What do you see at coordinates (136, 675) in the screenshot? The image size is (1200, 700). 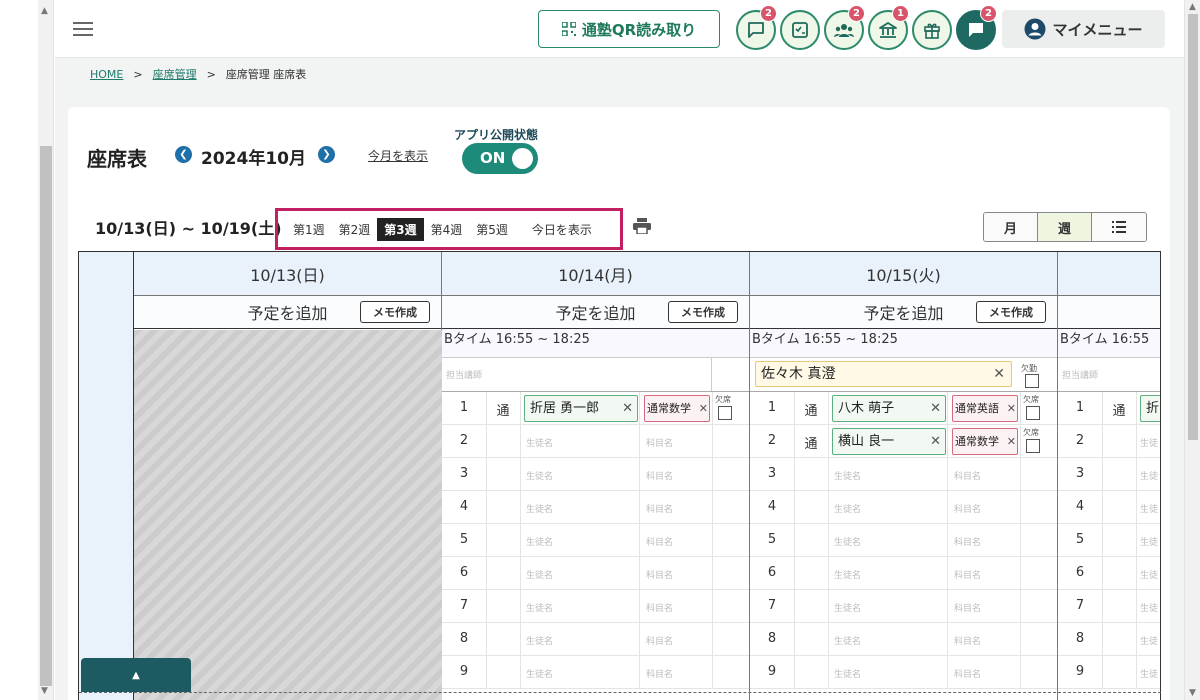 I see `collapse-panel-button: ▲` at bounding box center [136, 675].